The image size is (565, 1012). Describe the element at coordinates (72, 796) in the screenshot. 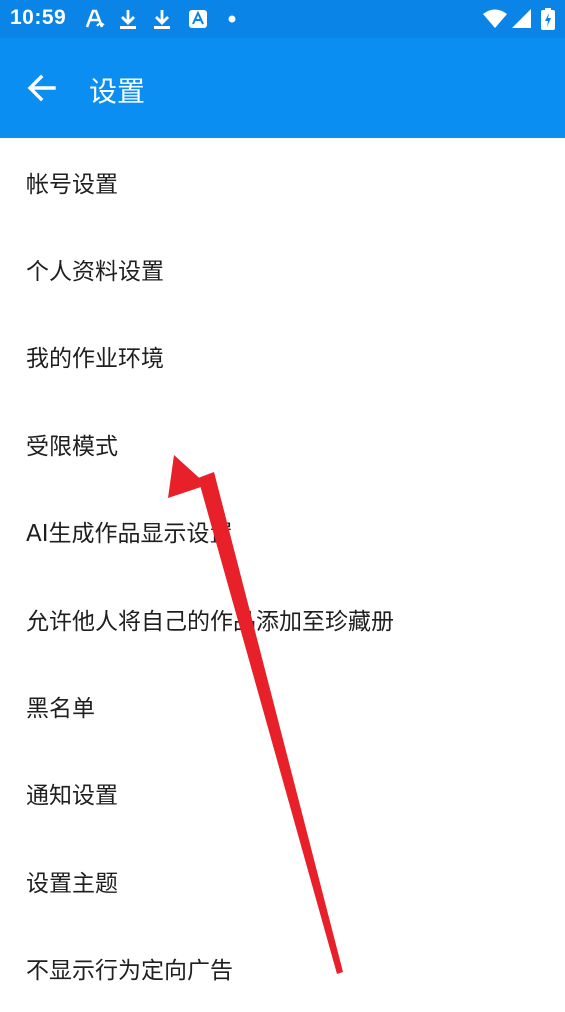

I see `settings-item-label: 通知设置` at that location.